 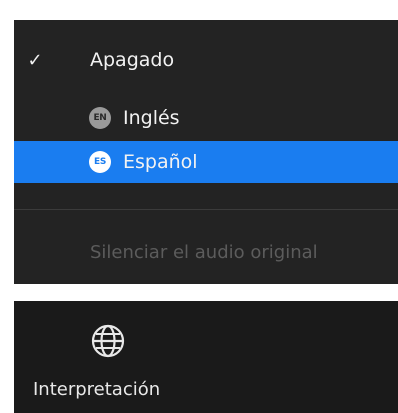 I want to click on menu-item-label: Apagado, so click(x=132, y=60).